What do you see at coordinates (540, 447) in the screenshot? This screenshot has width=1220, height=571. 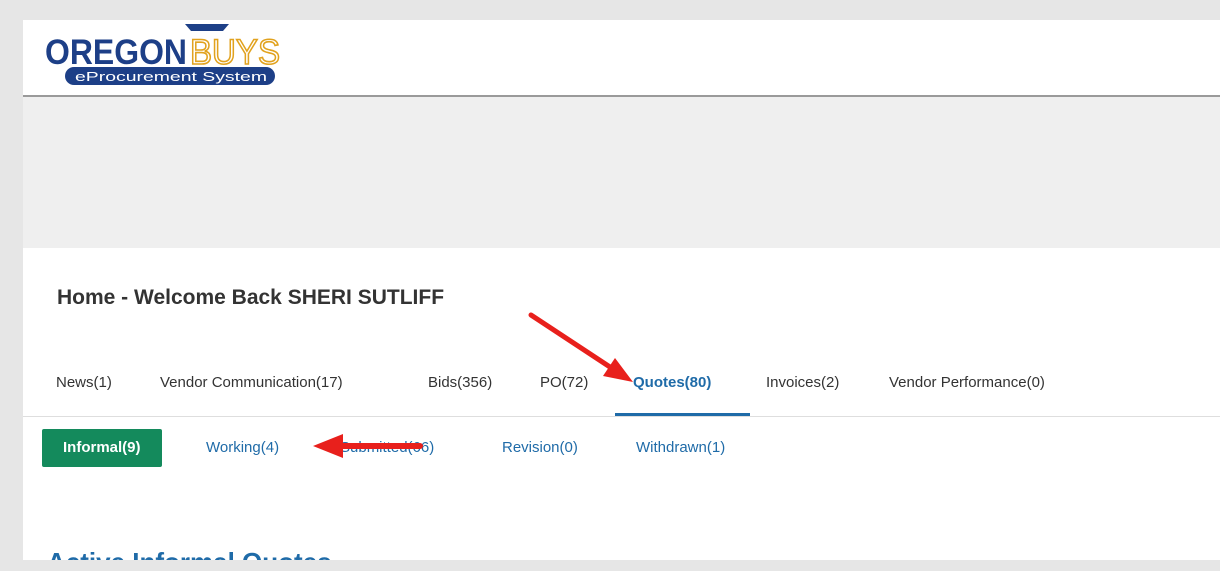 I see `subtab-revision: Revision(0)` at bounding box center [540, 447].